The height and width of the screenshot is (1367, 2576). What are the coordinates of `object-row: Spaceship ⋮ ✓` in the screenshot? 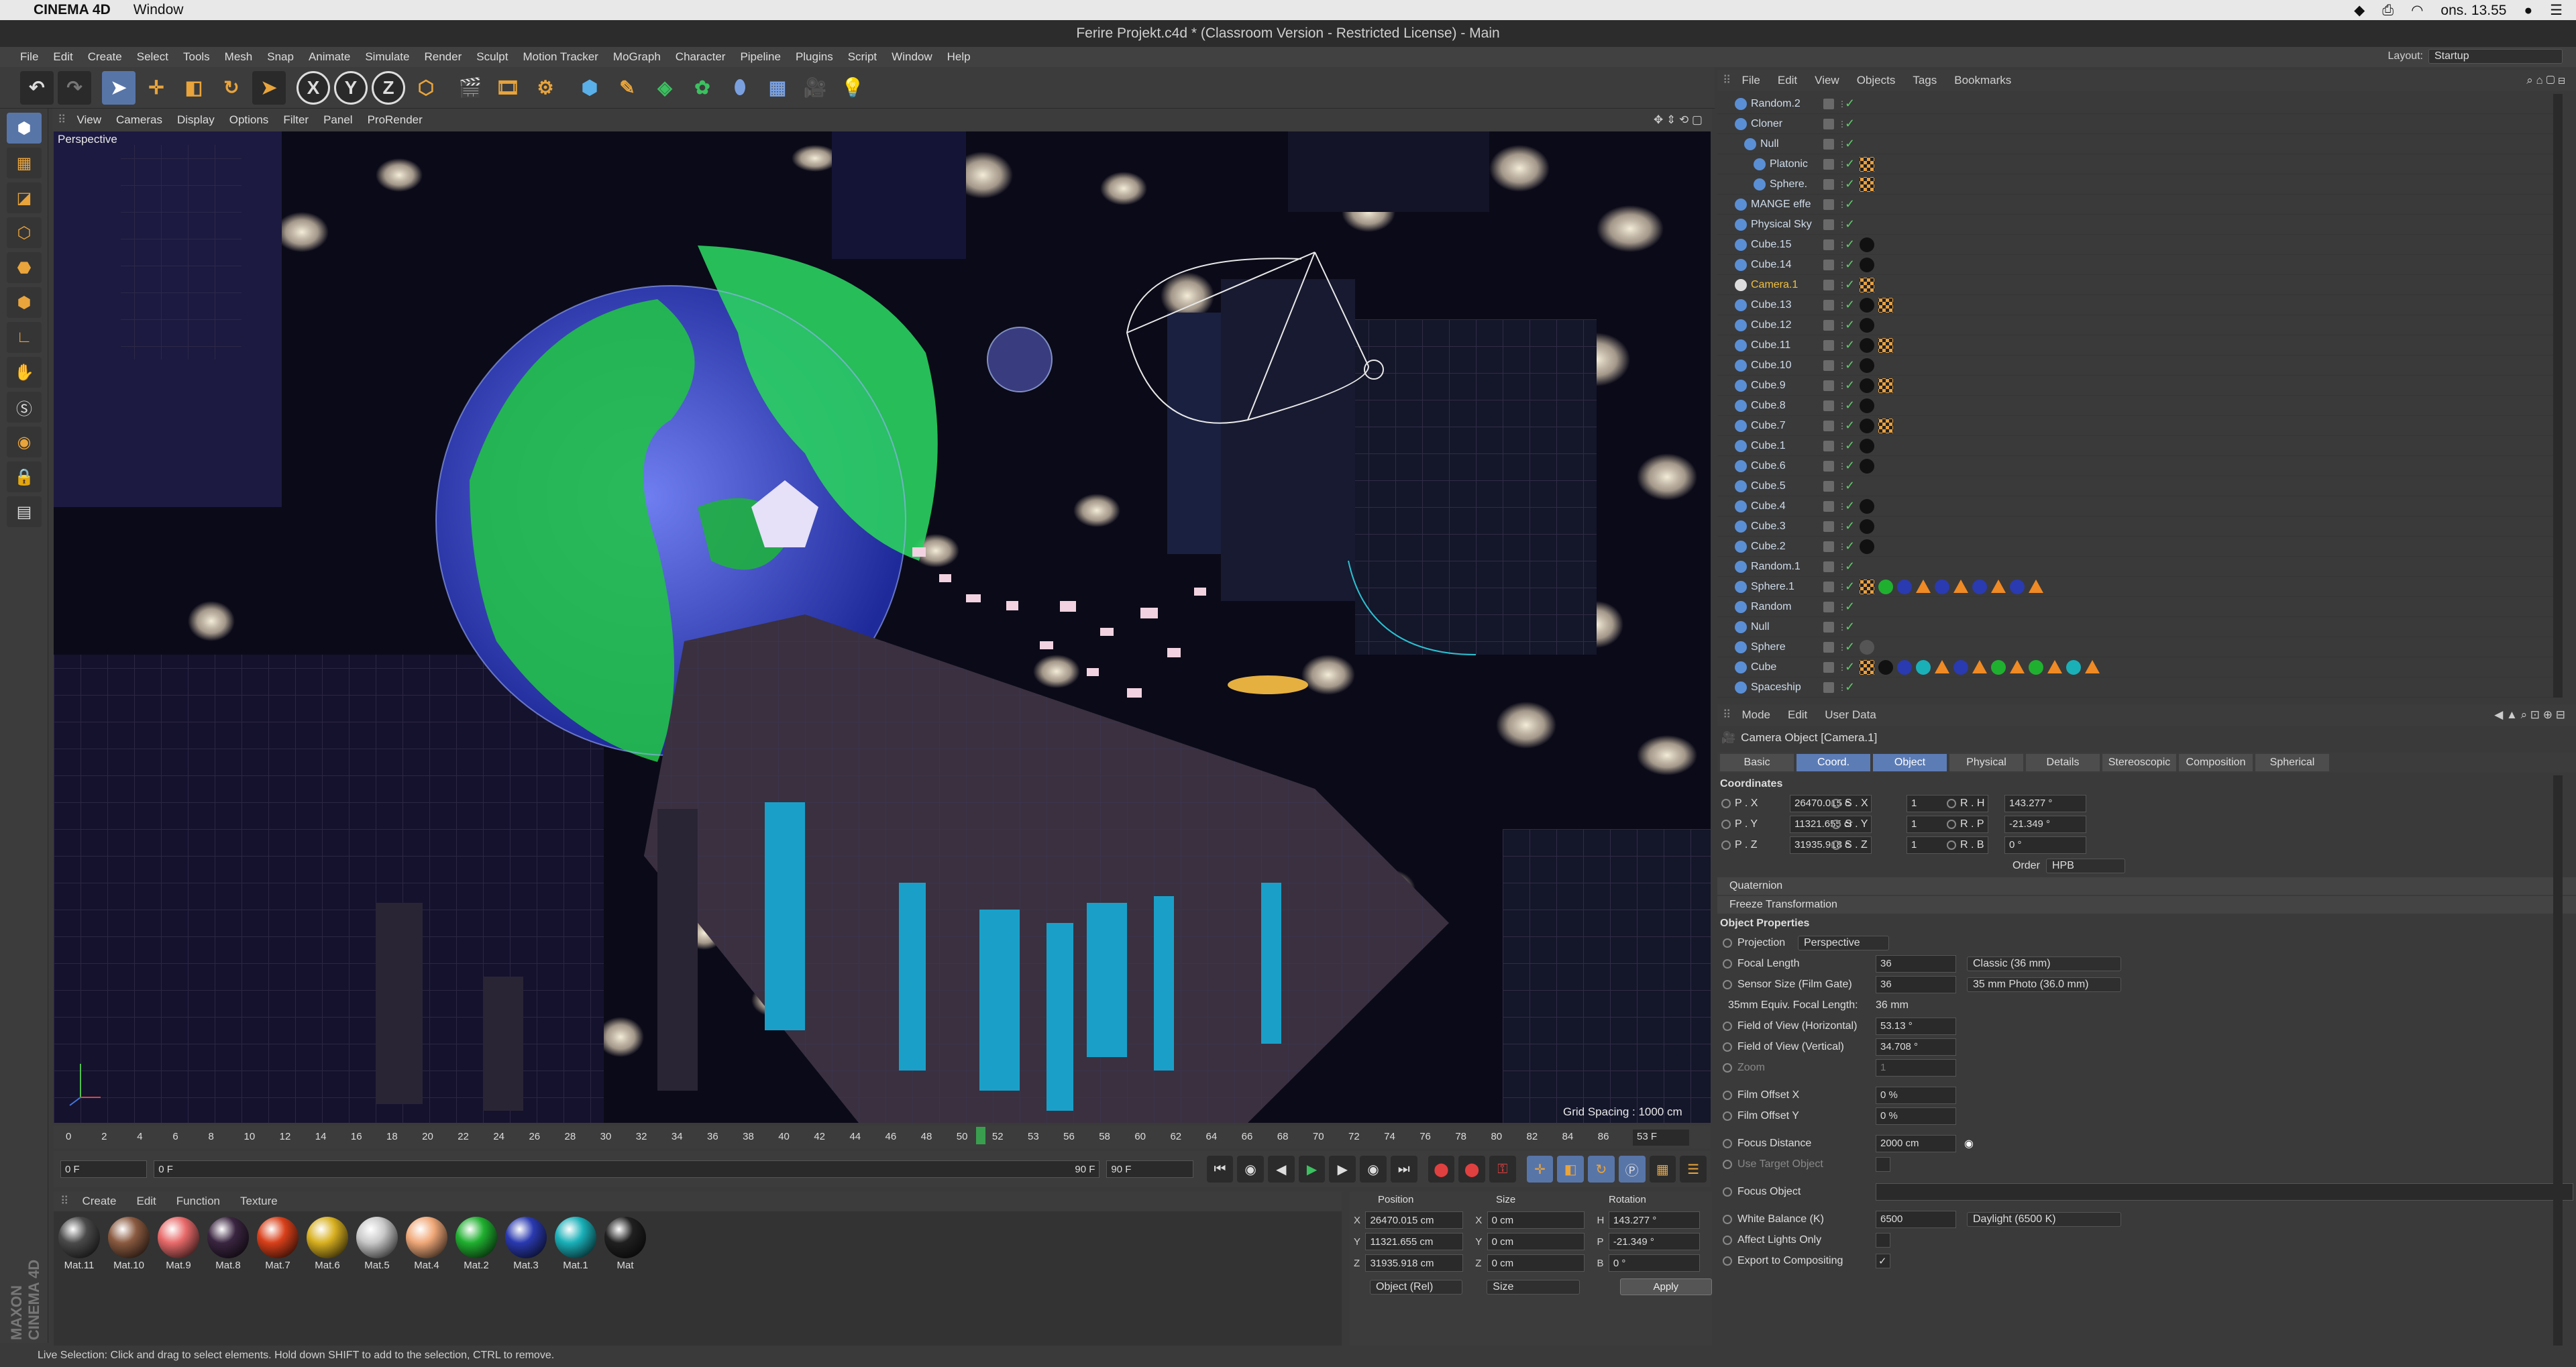 It's located at (2140, 688).